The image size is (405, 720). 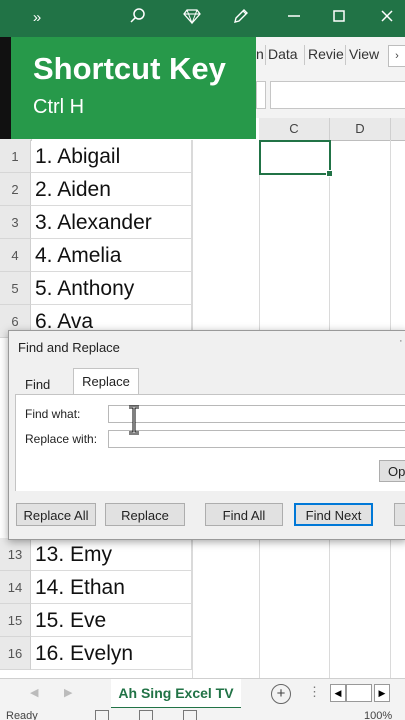 What do you see at coordinates (111, 653) in the screenshot?
I see `cell-a: 16. Evelyn` at bounding box center [111, 653].